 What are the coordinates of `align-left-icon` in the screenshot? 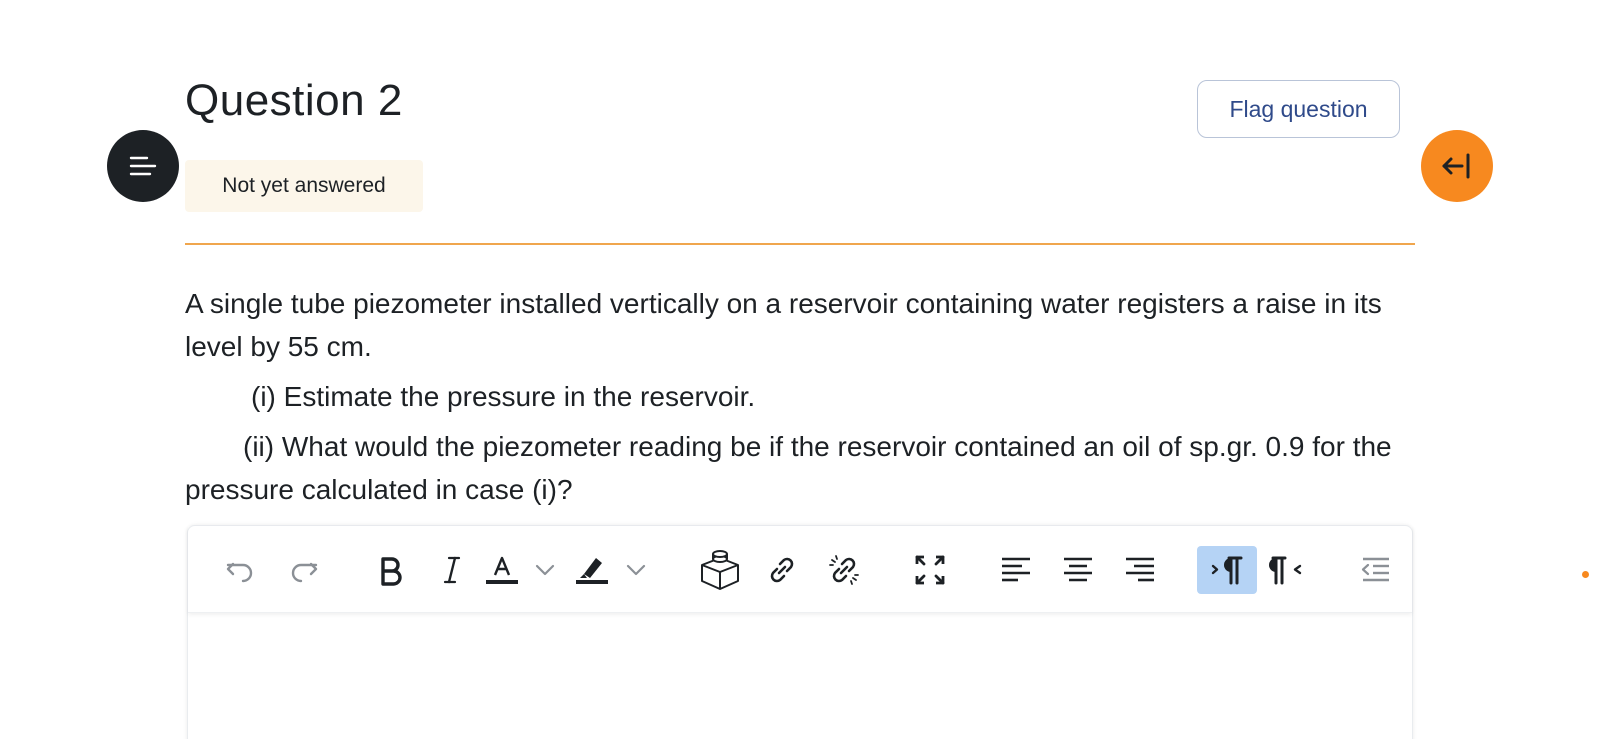 It's located at (1016, 569).